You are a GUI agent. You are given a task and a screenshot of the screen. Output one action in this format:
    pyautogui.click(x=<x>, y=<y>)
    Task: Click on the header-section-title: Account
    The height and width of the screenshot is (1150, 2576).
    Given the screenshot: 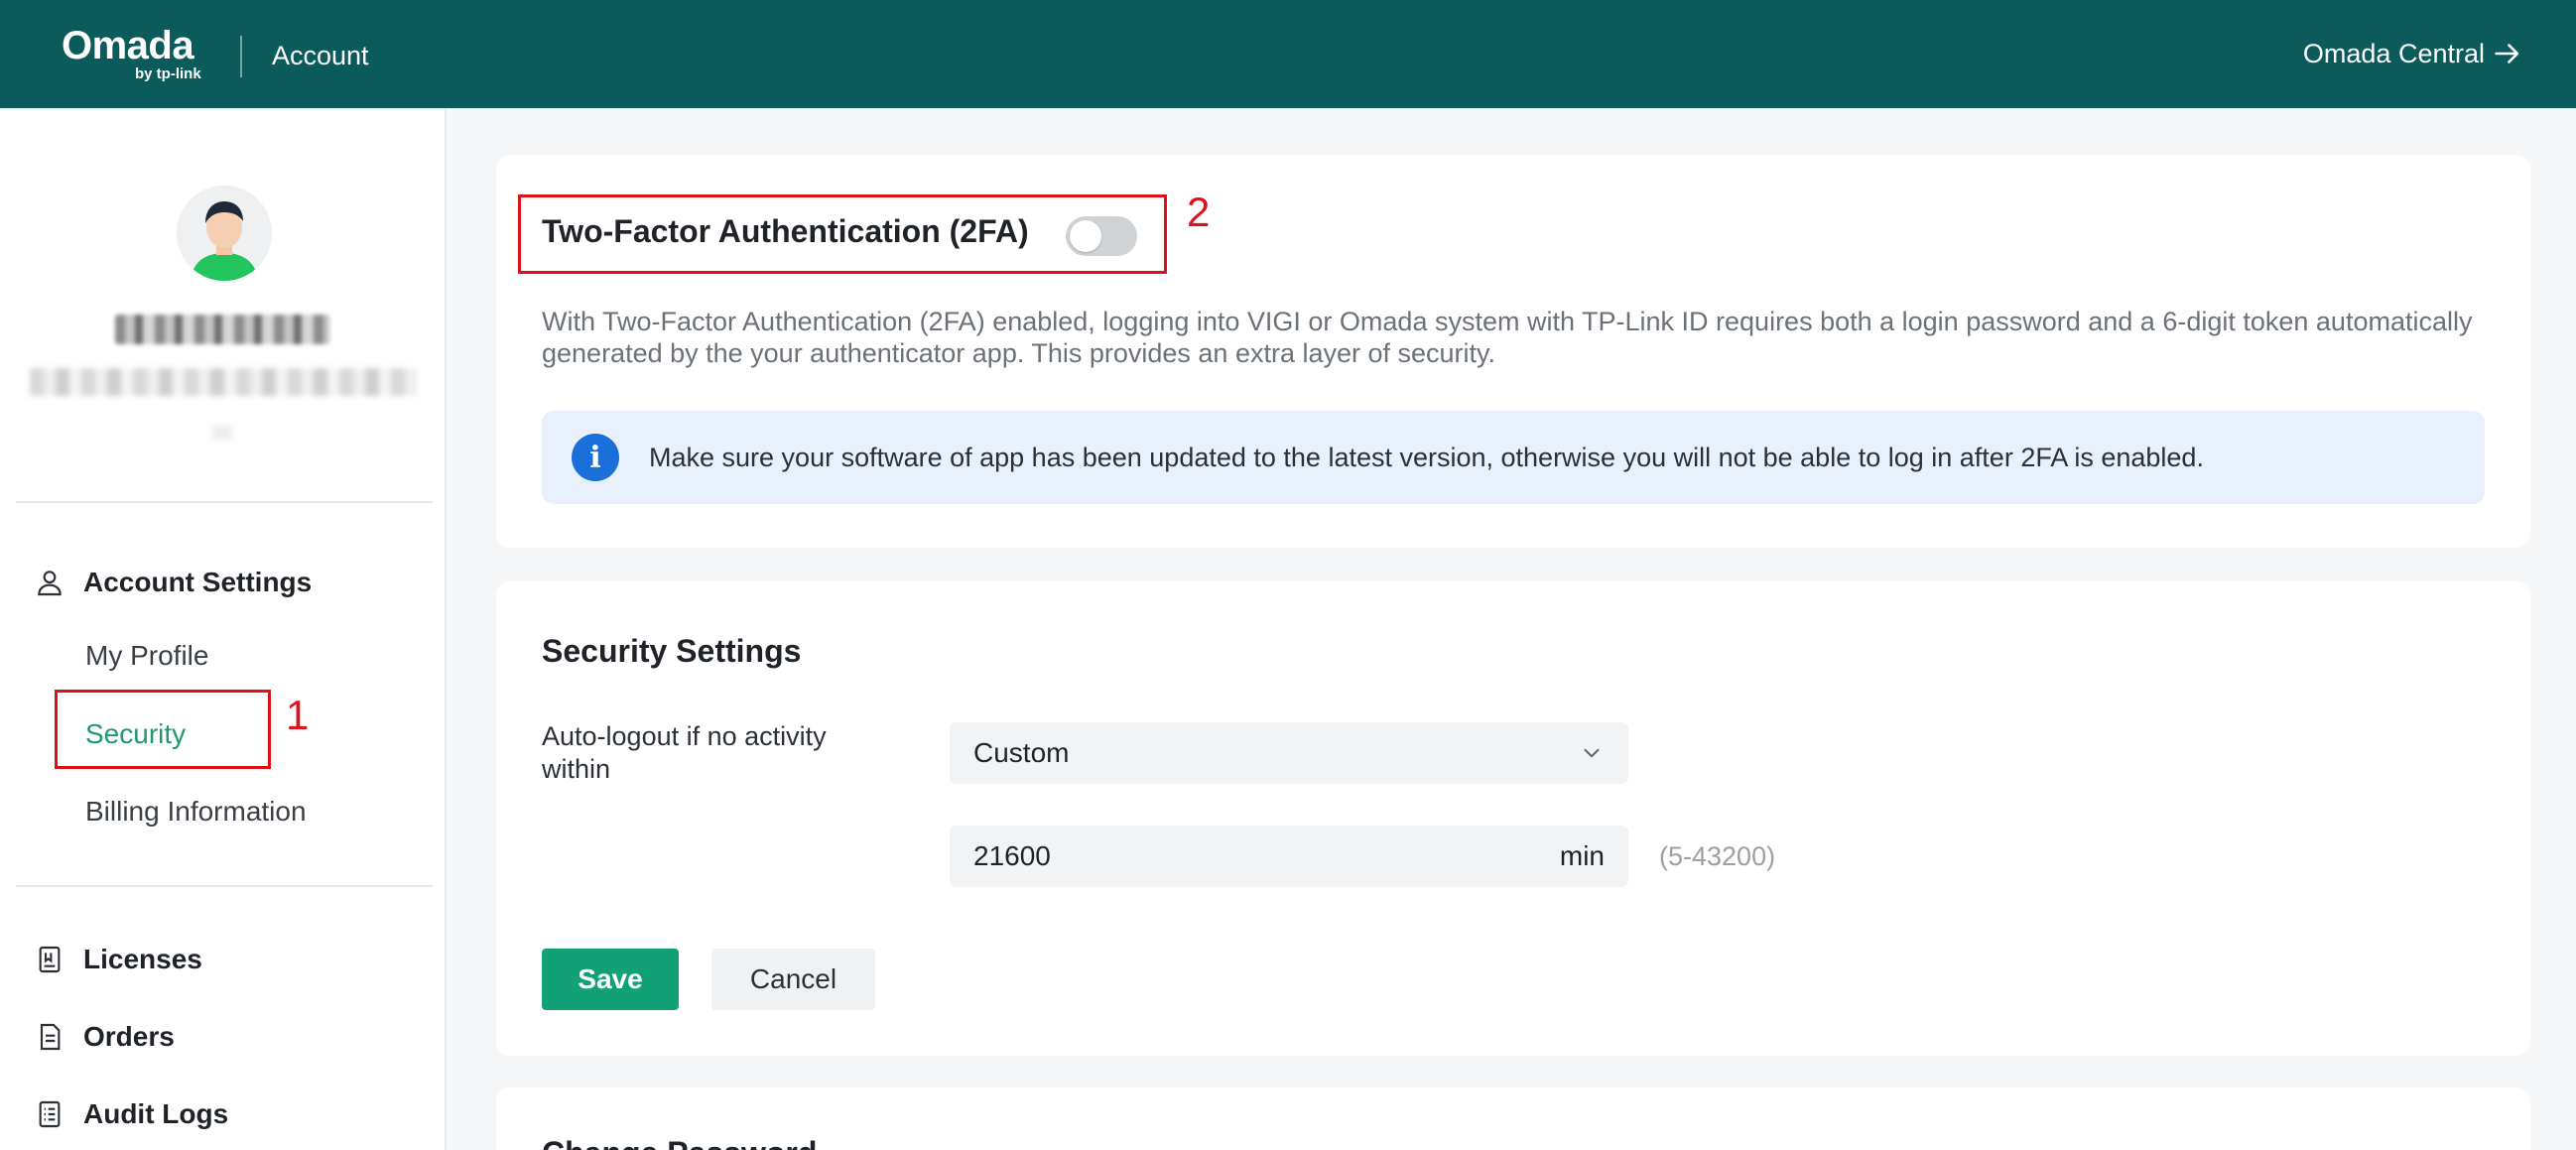 What is the action you would take?
    pyautogui.click(x=321, y=55)
    